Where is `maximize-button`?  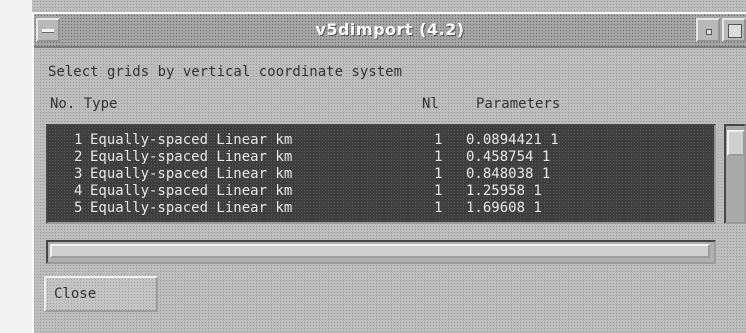 maximize-button is located at coordinates (734, 30).